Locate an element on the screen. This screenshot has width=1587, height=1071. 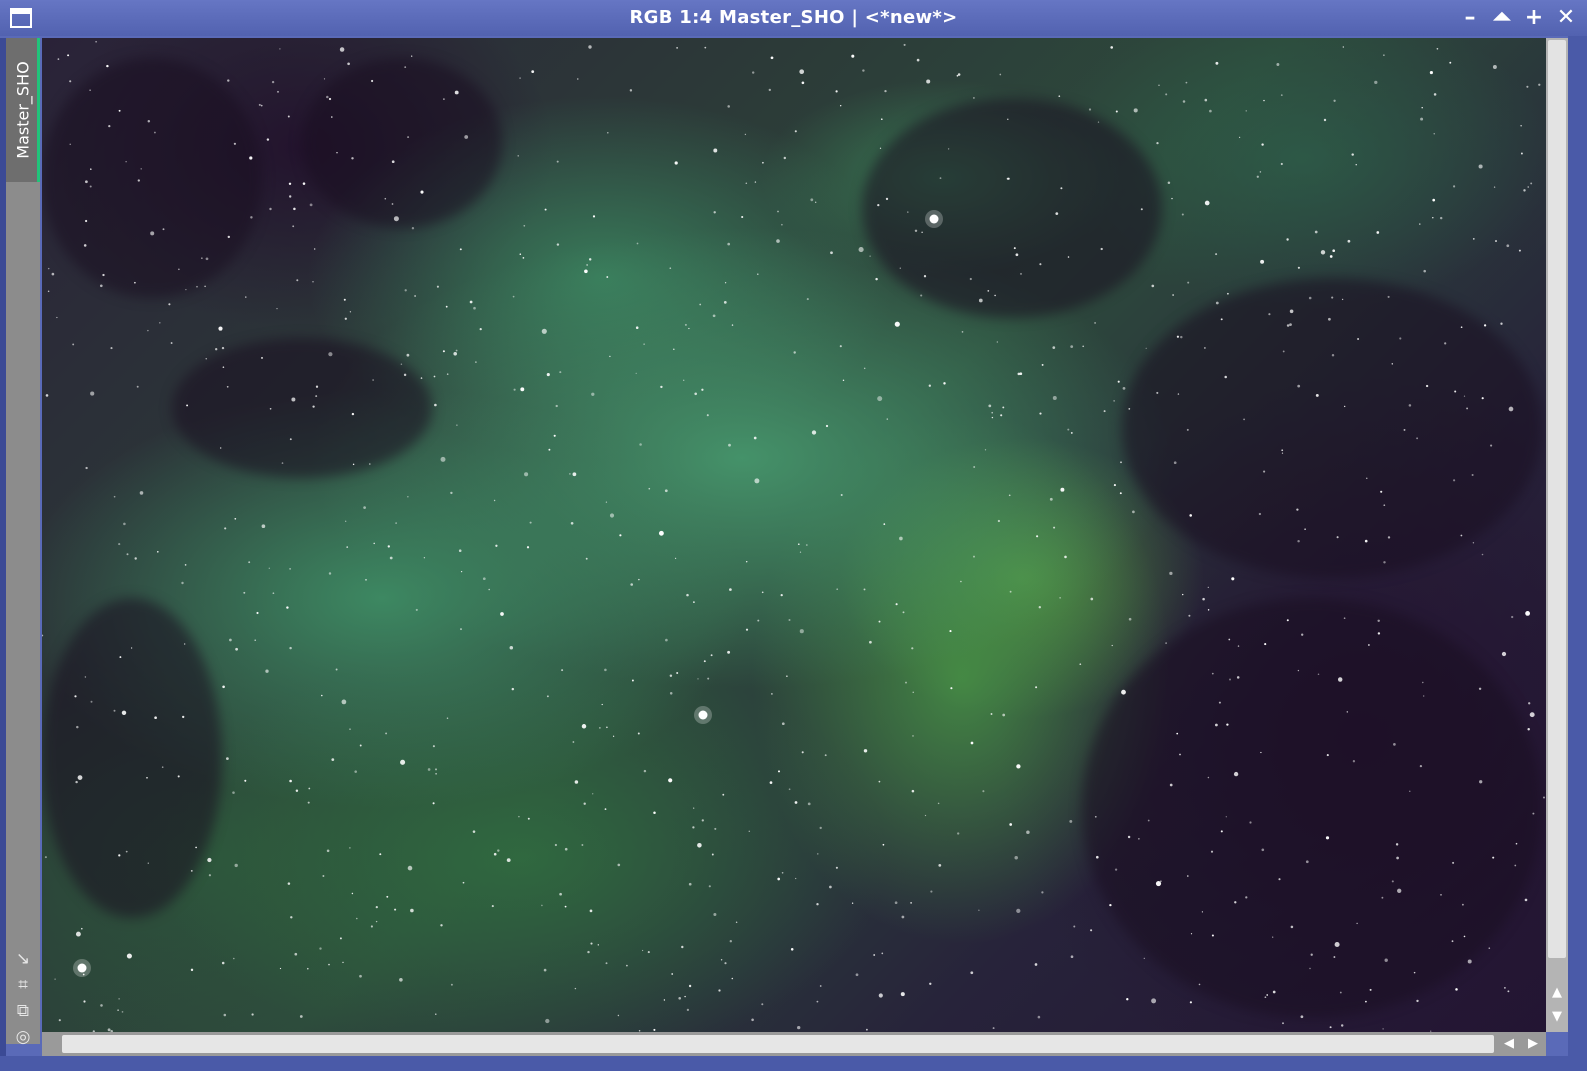
arrow-diagonal-icon: ↘ is located at coordinates (23, 959).